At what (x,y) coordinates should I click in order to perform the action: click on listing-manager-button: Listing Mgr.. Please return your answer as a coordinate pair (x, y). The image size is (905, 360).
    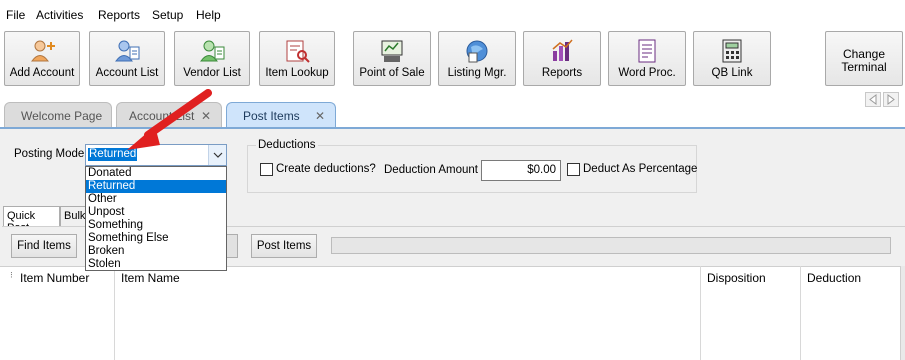
    Looking at the image, I should click on (477, 58).